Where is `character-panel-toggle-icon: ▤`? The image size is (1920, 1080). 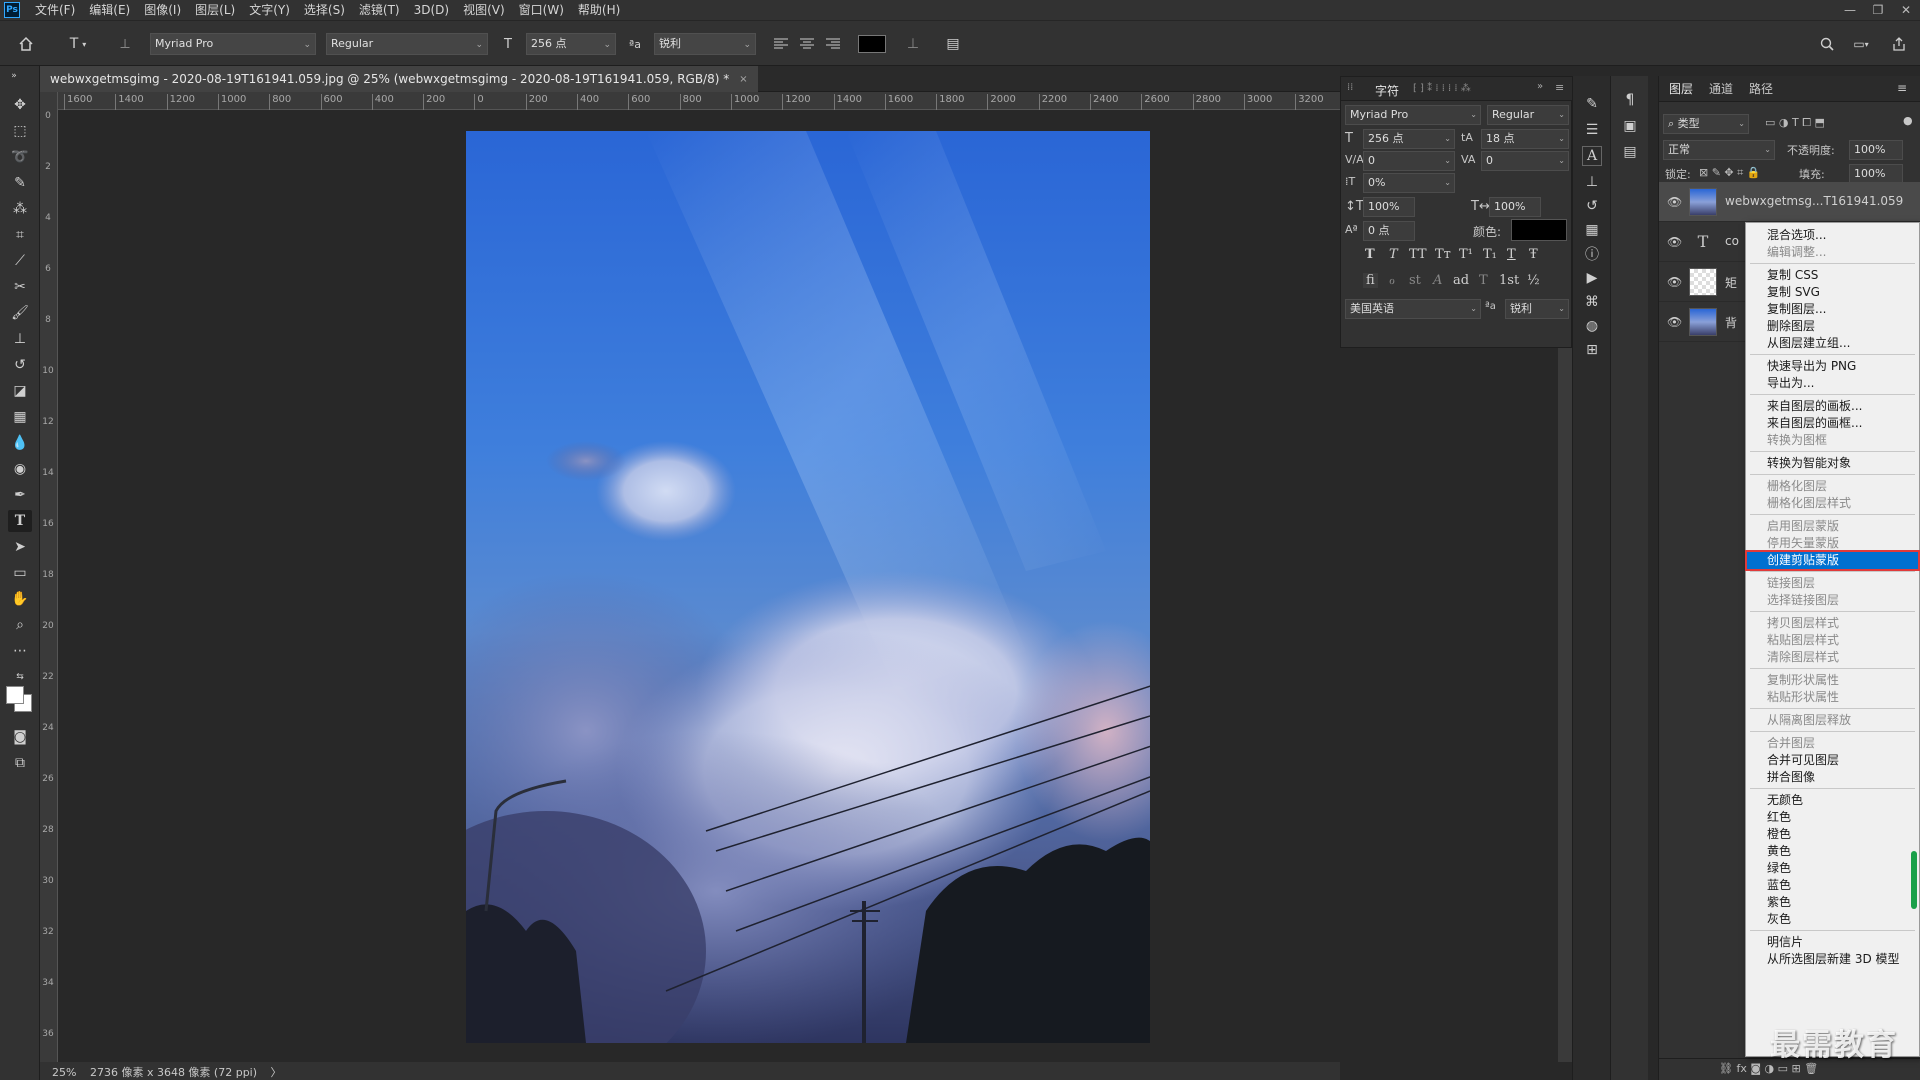
character-panel-toggle-icon: ▤ is located at coordinates (953, 44).